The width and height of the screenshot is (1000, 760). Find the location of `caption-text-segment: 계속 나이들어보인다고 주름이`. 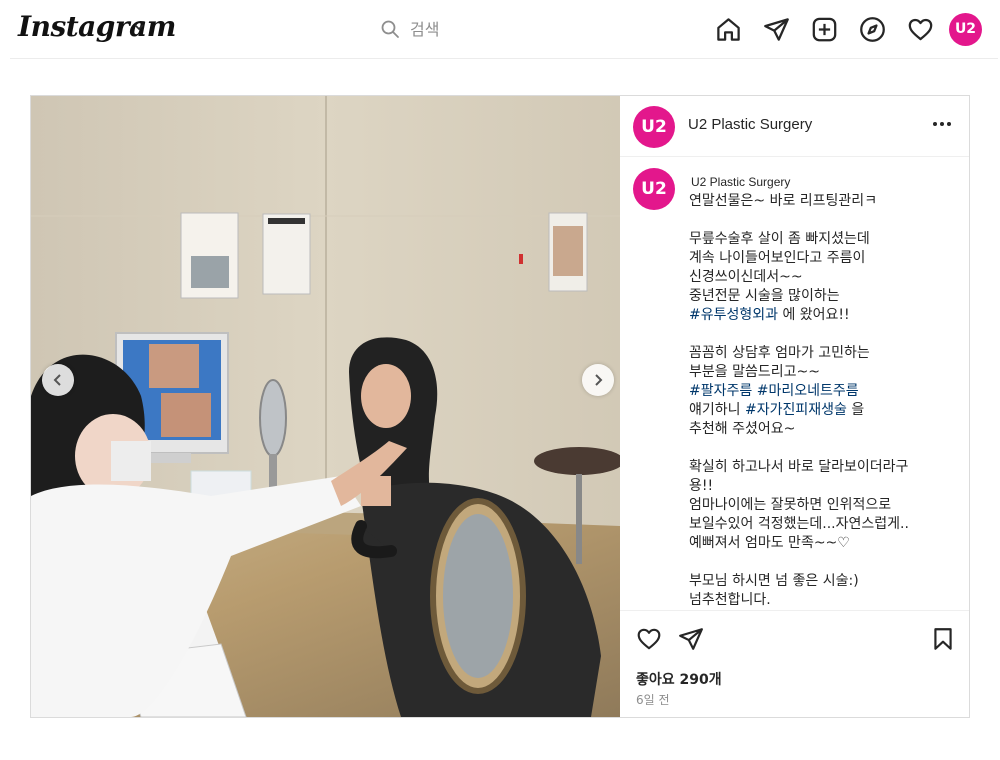

caption-text-segment: 계속 나이들어보인다고 주름이 is located at coordinates (777, 258).